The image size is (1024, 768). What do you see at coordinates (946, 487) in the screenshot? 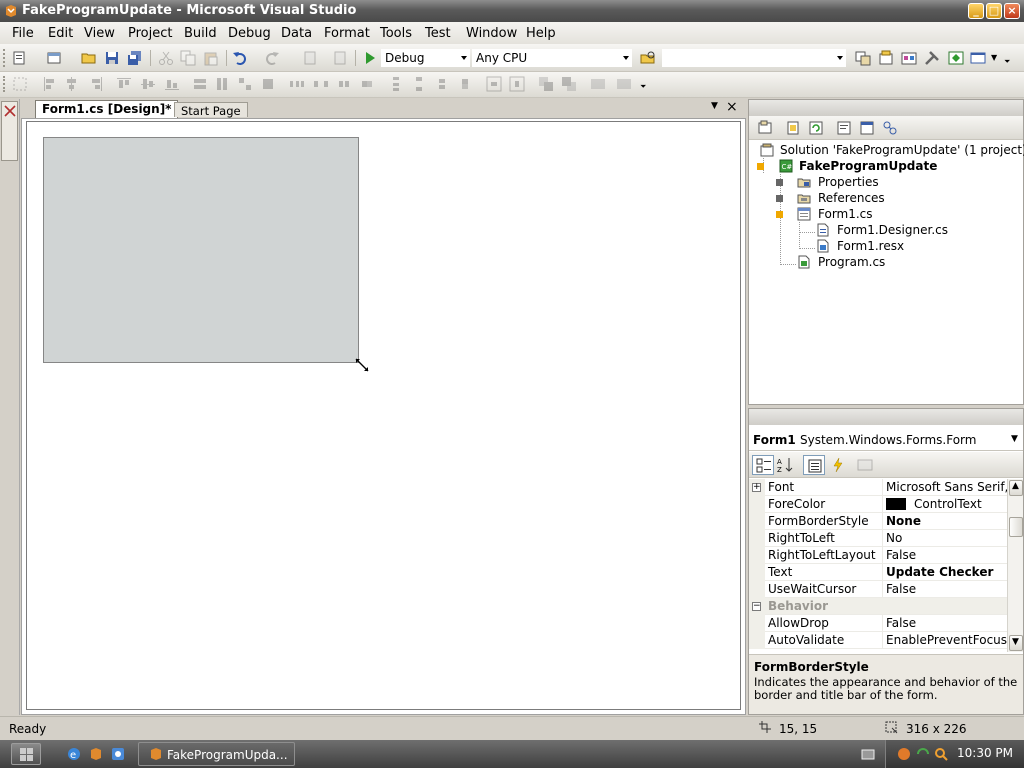
I see `property-value: Microsoft Sans Serif, 8.25pt` at bounding box center [946, 487].